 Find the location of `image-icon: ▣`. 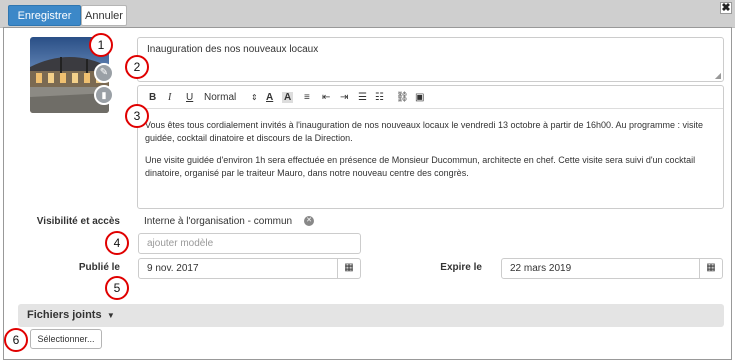

image-icon: ▣ is located at coordinates (419, 97).